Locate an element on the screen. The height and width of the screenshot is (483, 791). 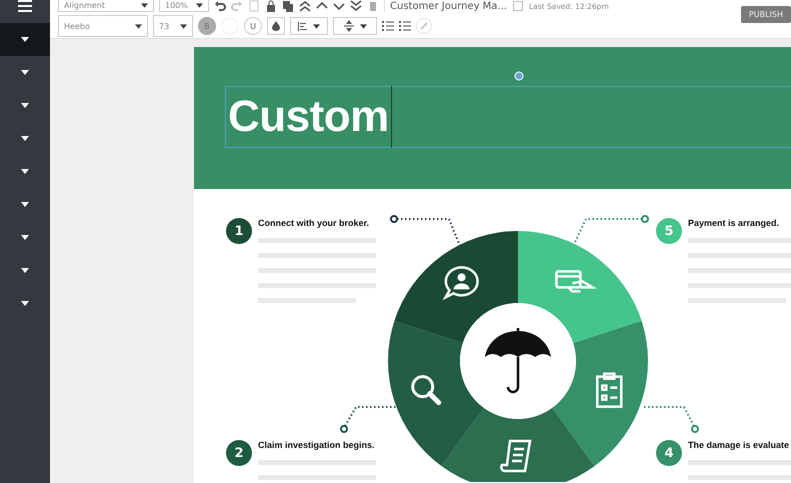
search-icon is located at coordinates (426, 390).